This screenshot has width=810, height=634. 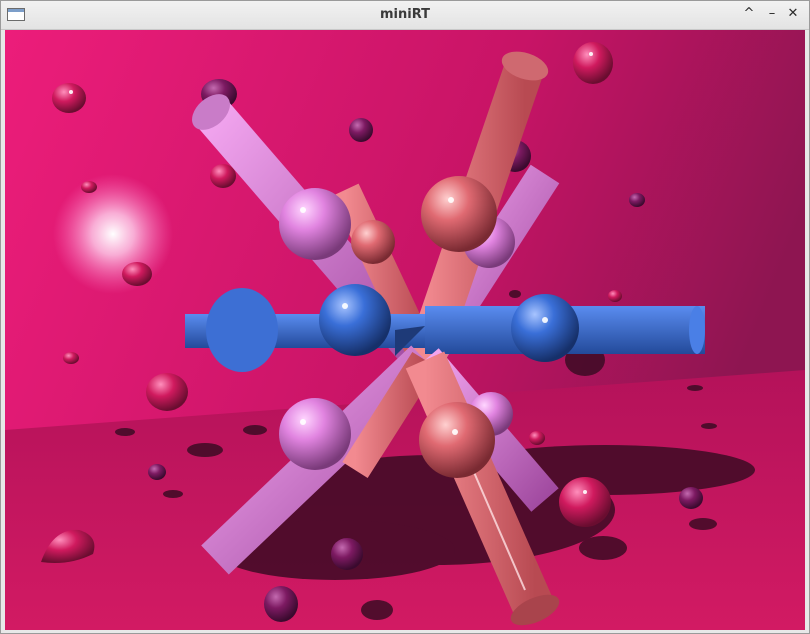 What do you see at coordinates (772, 14) in the screenshot?
I see `minimize-button: –` at bounding box center [772, 14].